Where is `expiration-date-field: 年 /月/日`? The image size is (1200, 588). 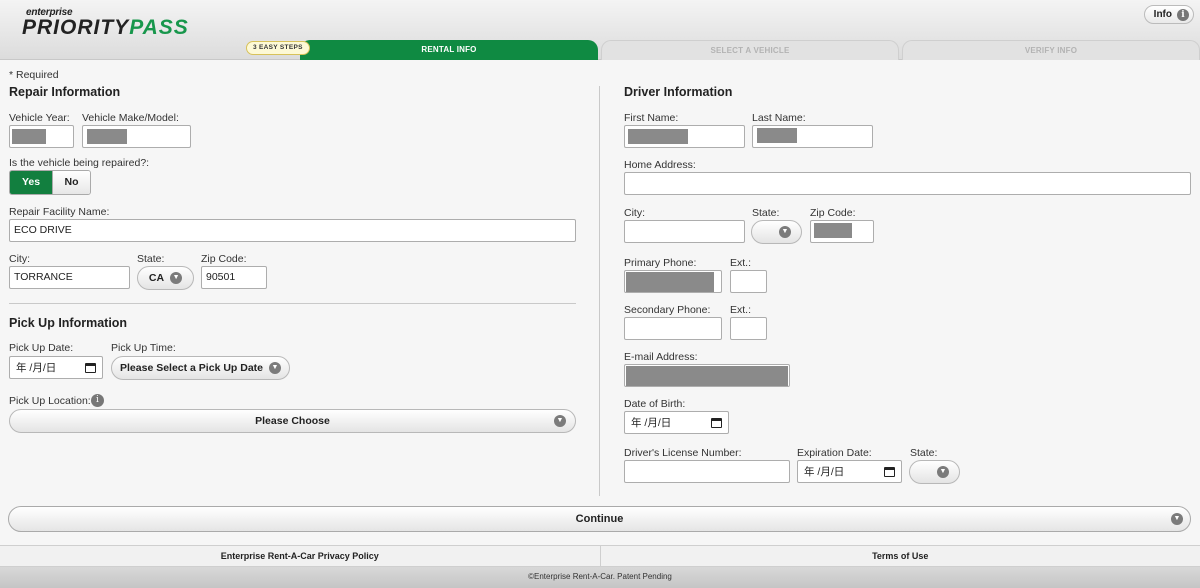 expiration-date-field: 年 /月/日 is located at coordinates (849, 471).